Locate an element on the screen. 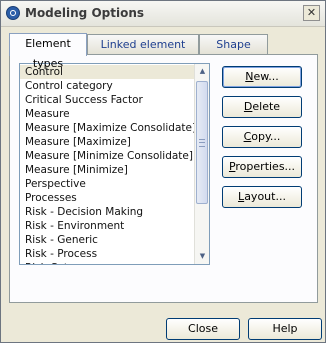  list-item: Measure [Maximize] is located at coordinates (107, 142).